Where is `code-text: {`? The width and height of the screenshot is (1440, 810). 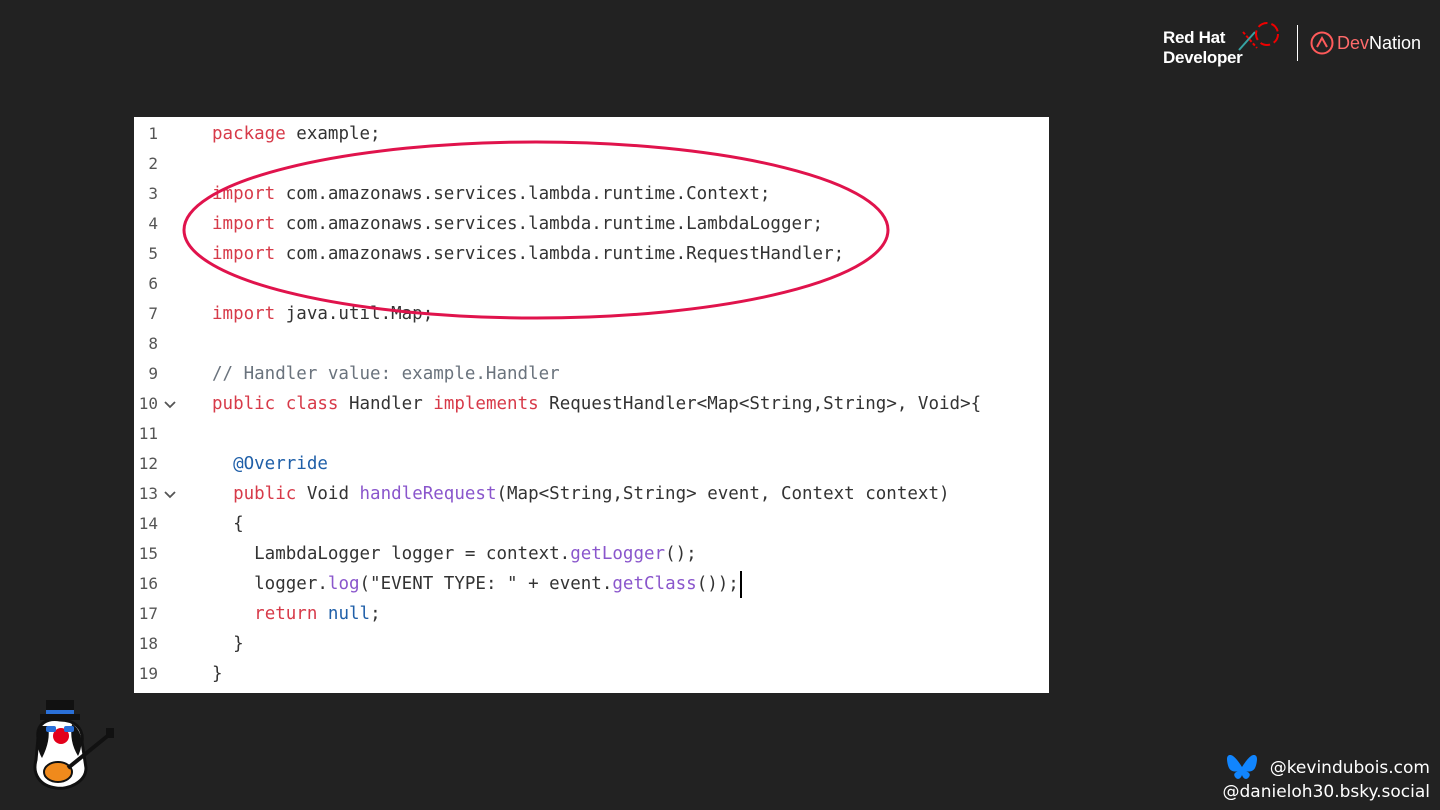
code-text: { is located at coordinates (228, 524).